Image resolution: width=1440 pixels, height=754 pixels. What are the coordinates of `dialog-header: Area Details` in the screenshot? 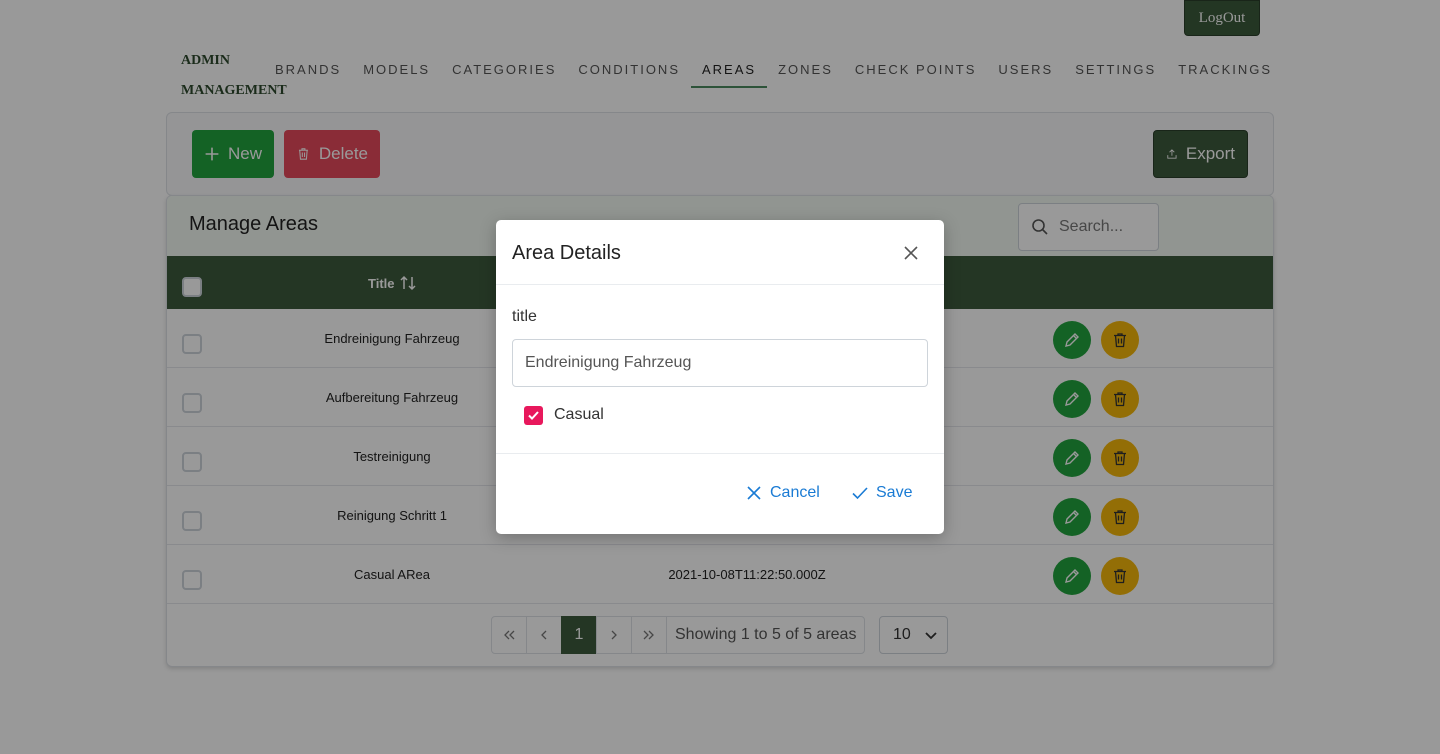 It's located at (720, 252).